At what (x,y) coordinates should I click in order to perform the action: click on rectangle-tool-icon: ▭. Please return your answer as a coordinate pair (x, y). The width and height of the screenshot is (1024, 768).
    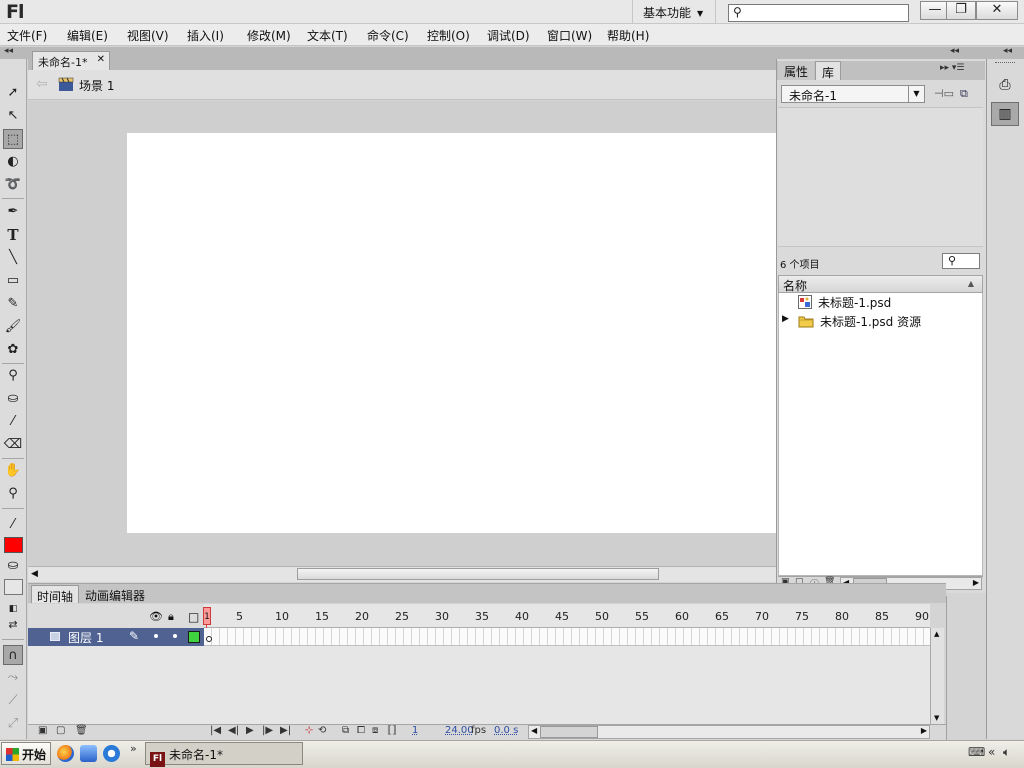
    Looking at the image, I should click on (13, 281).